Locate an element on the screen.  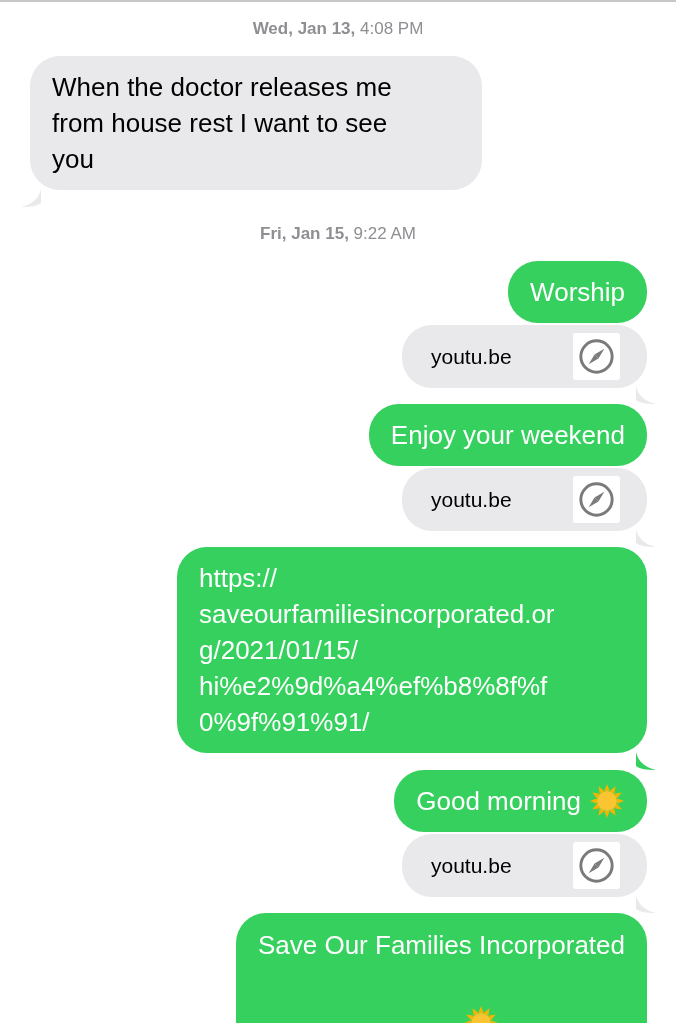
sun-icon is located at coordinates (607, 801).